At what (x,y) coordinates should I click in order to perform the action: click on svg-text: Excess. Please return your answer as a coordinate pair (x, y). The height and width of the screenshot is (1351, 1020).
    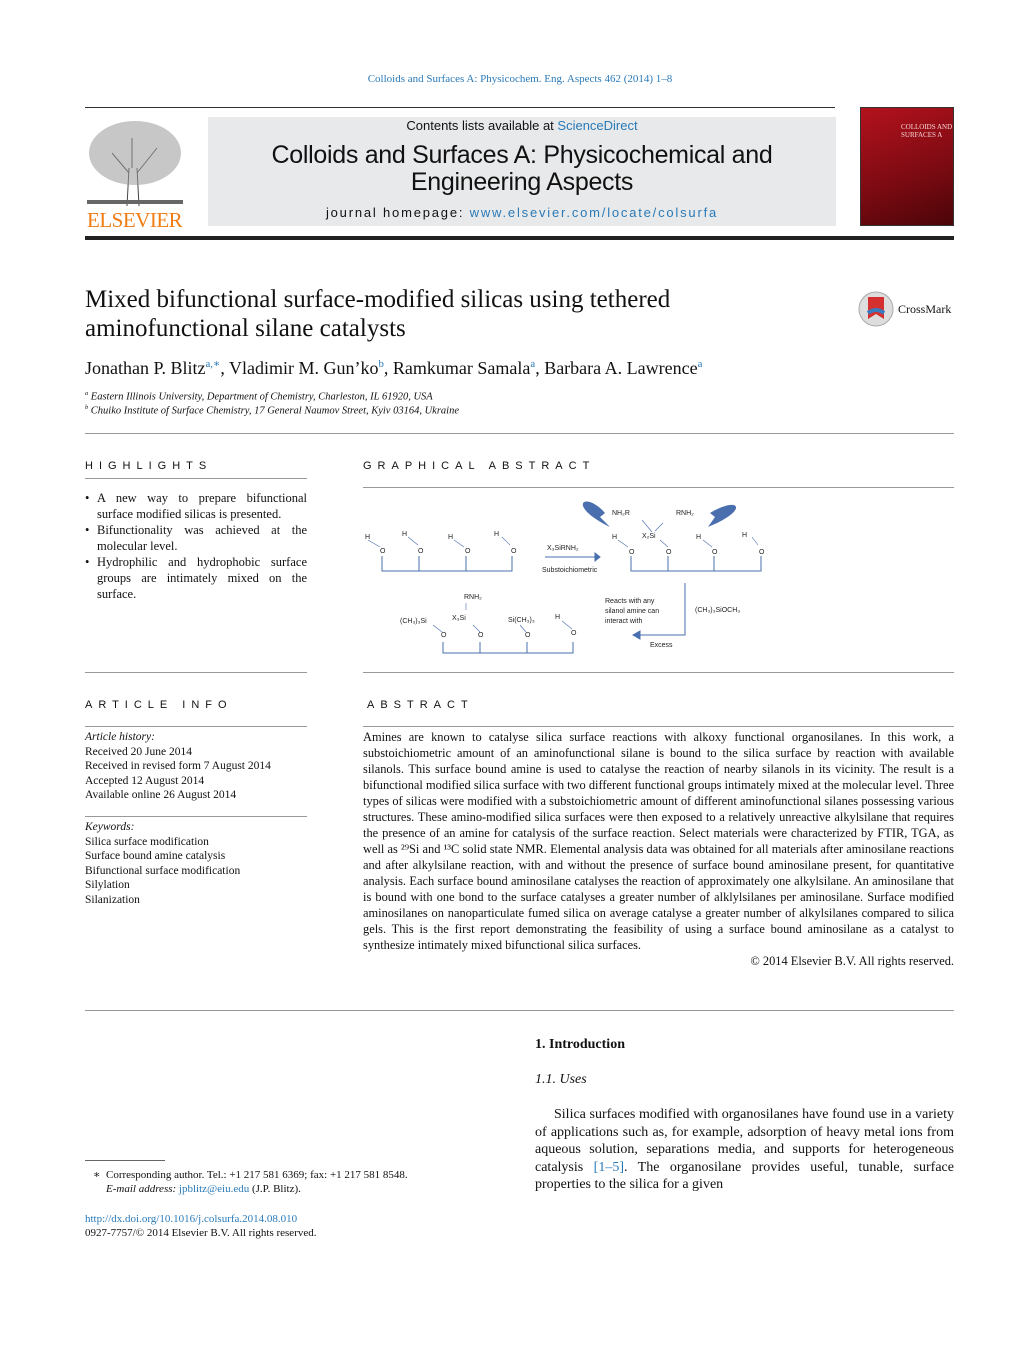
    Looking at the image, I should click on (661, 645).